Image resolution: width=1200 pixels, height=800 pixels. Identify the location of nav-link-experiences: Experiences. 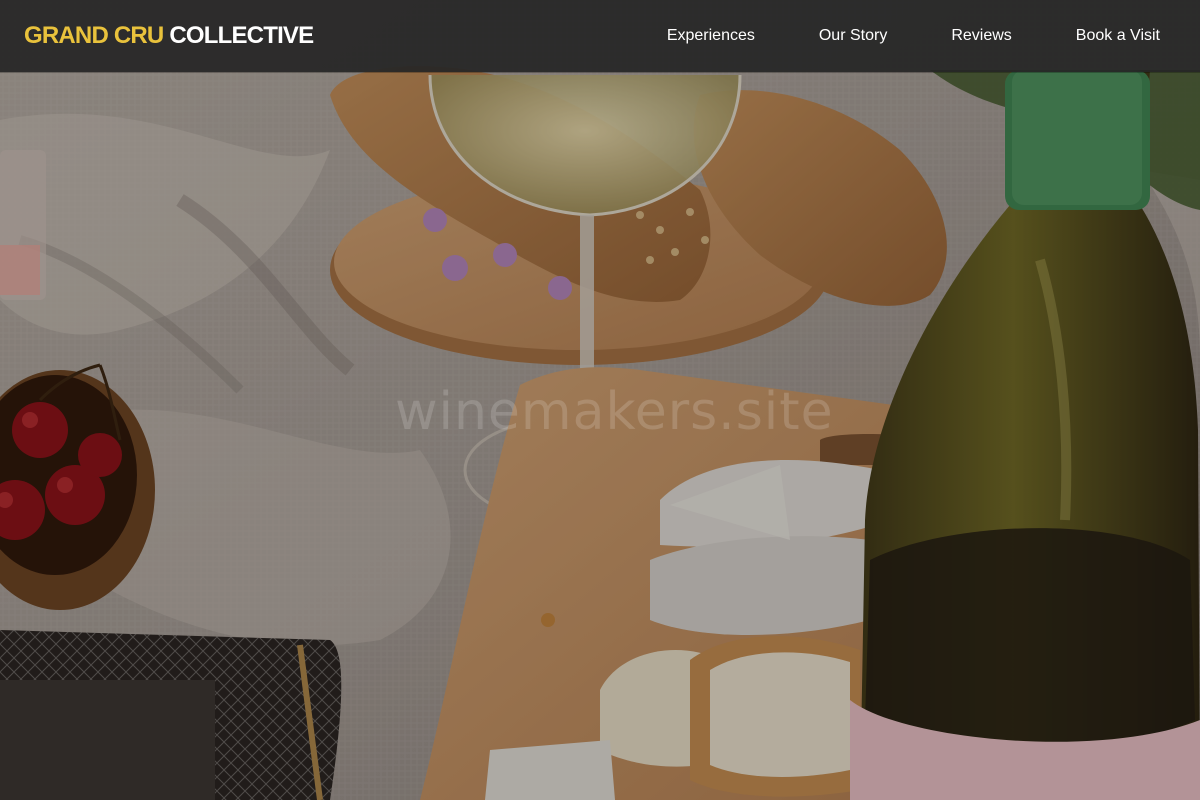
(711, 36).